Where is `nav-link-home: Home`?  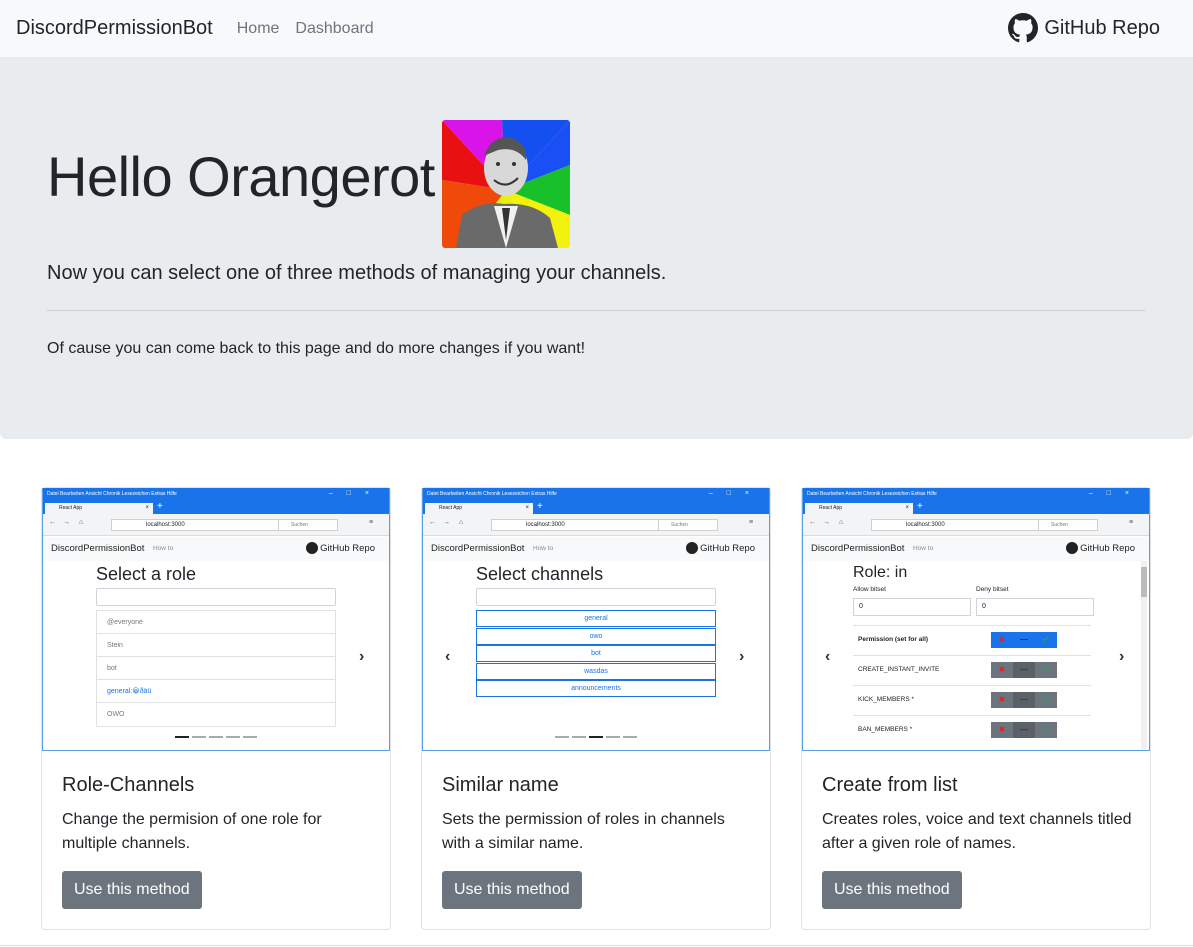
nav-link-home: Home is located at coordinates (258, 29).